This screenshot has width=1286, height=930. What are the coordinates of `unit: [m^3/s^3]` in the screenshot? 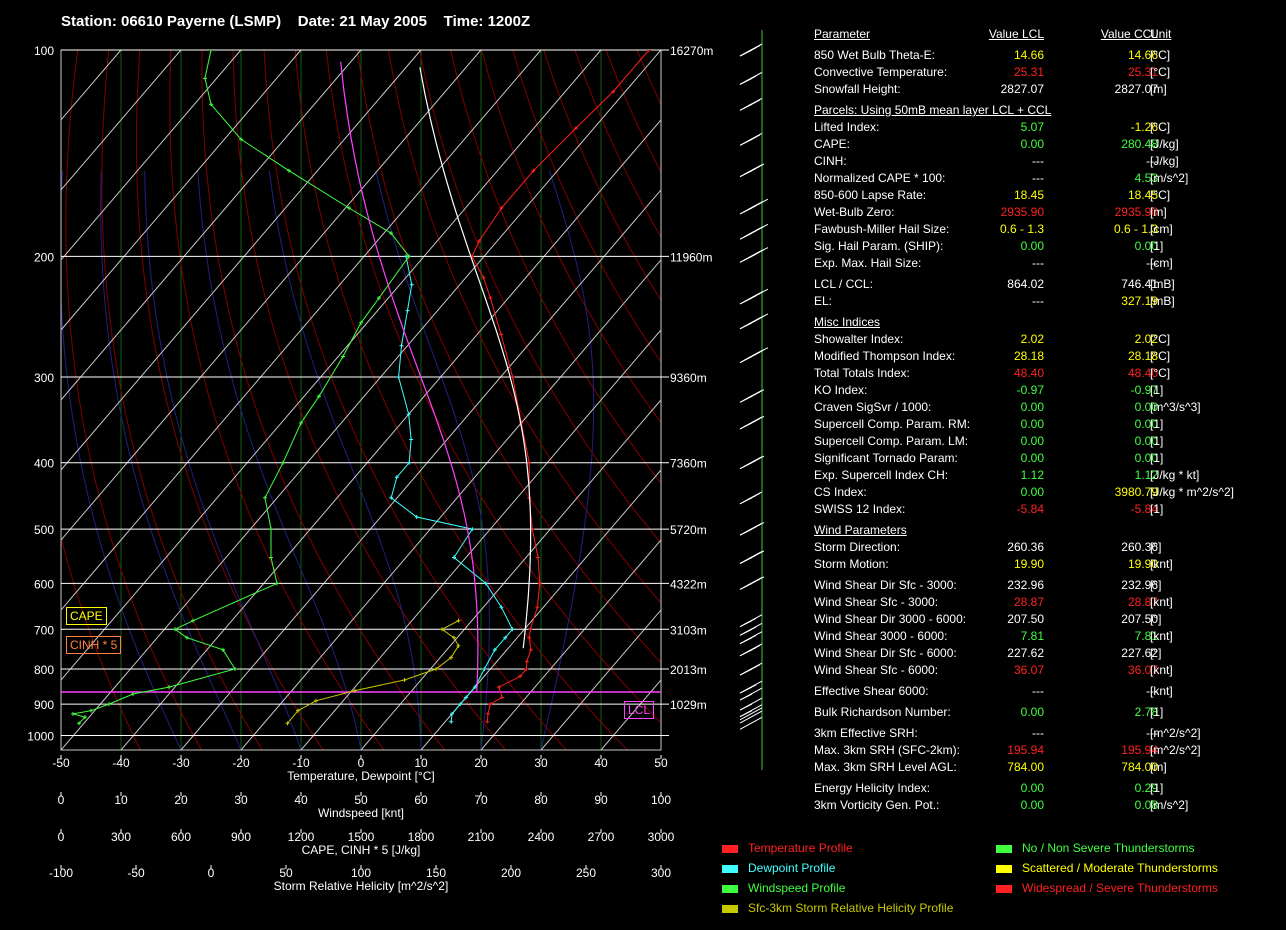 It's located at (1175, 407).